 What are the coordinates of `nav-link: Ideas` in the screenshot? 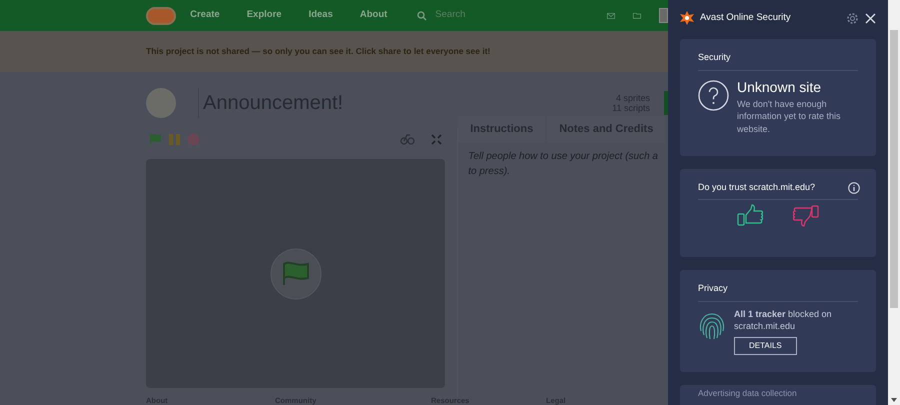 It's located at (320, 15).